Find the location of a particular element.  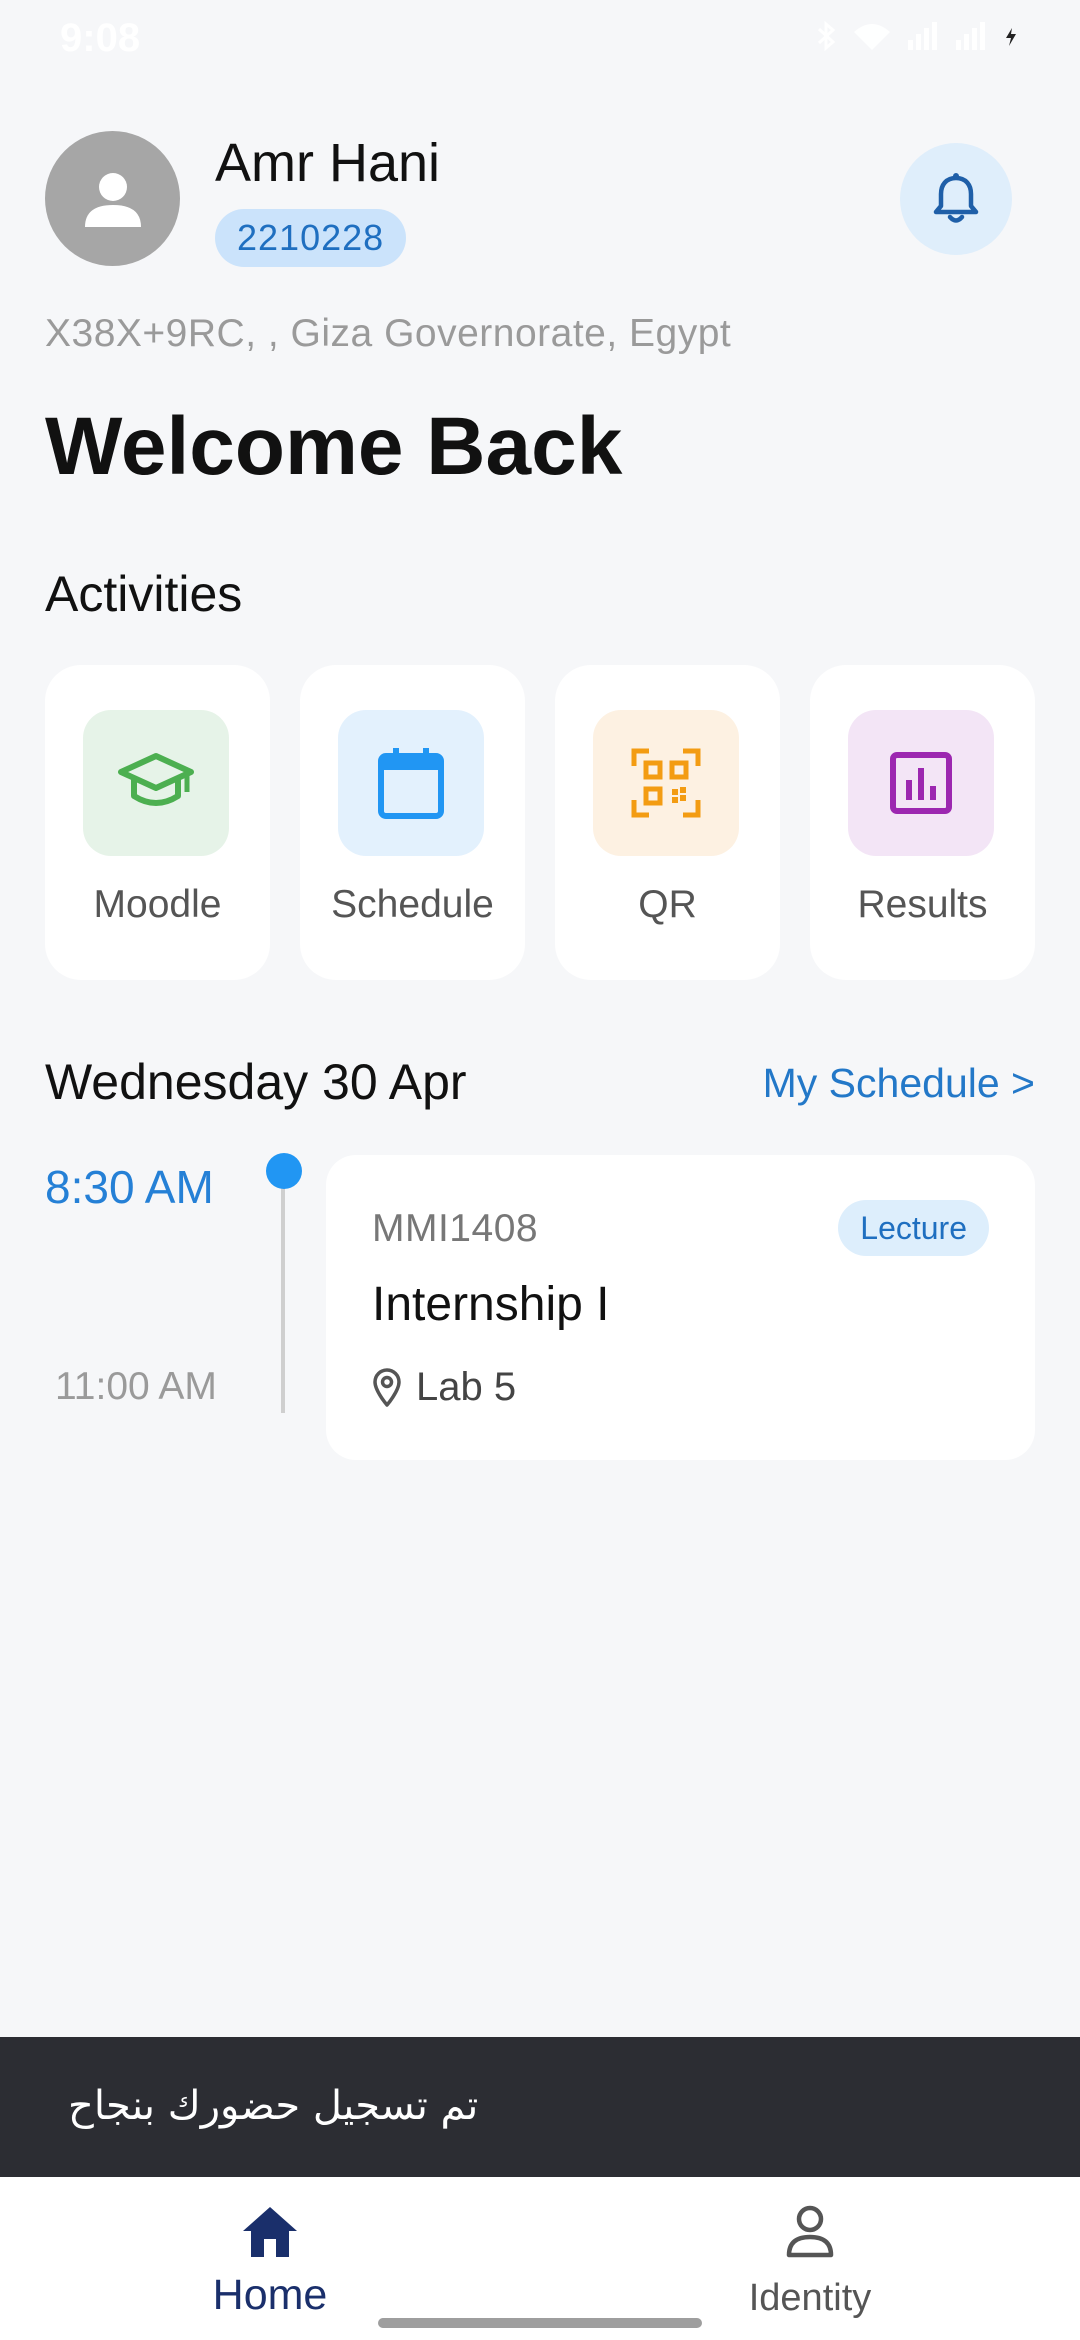

bluetooth-icon is located at coordinates (826, 36).